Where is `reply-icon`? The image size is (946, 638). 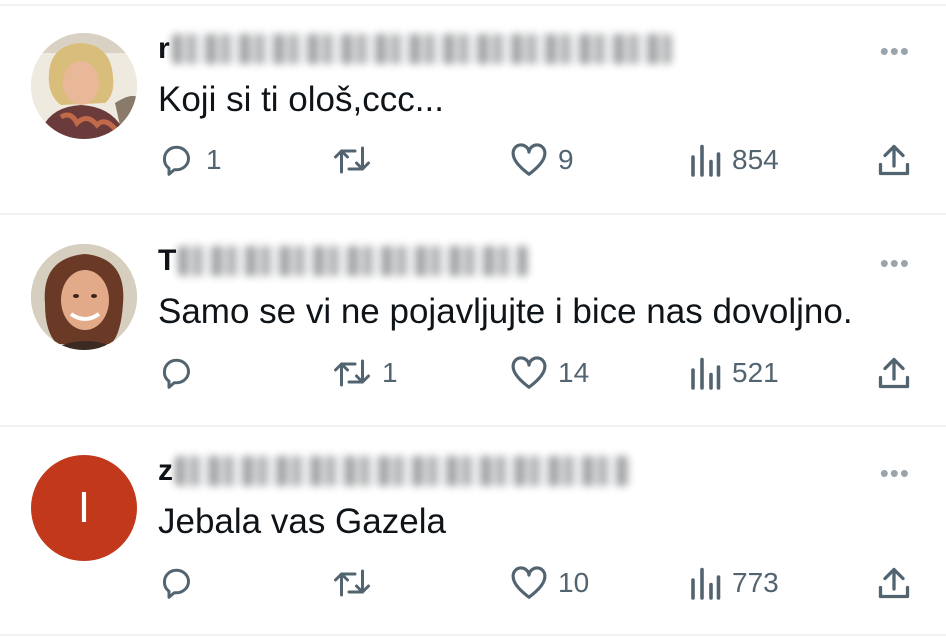 reply-icon is located at coordinates (176, 583).